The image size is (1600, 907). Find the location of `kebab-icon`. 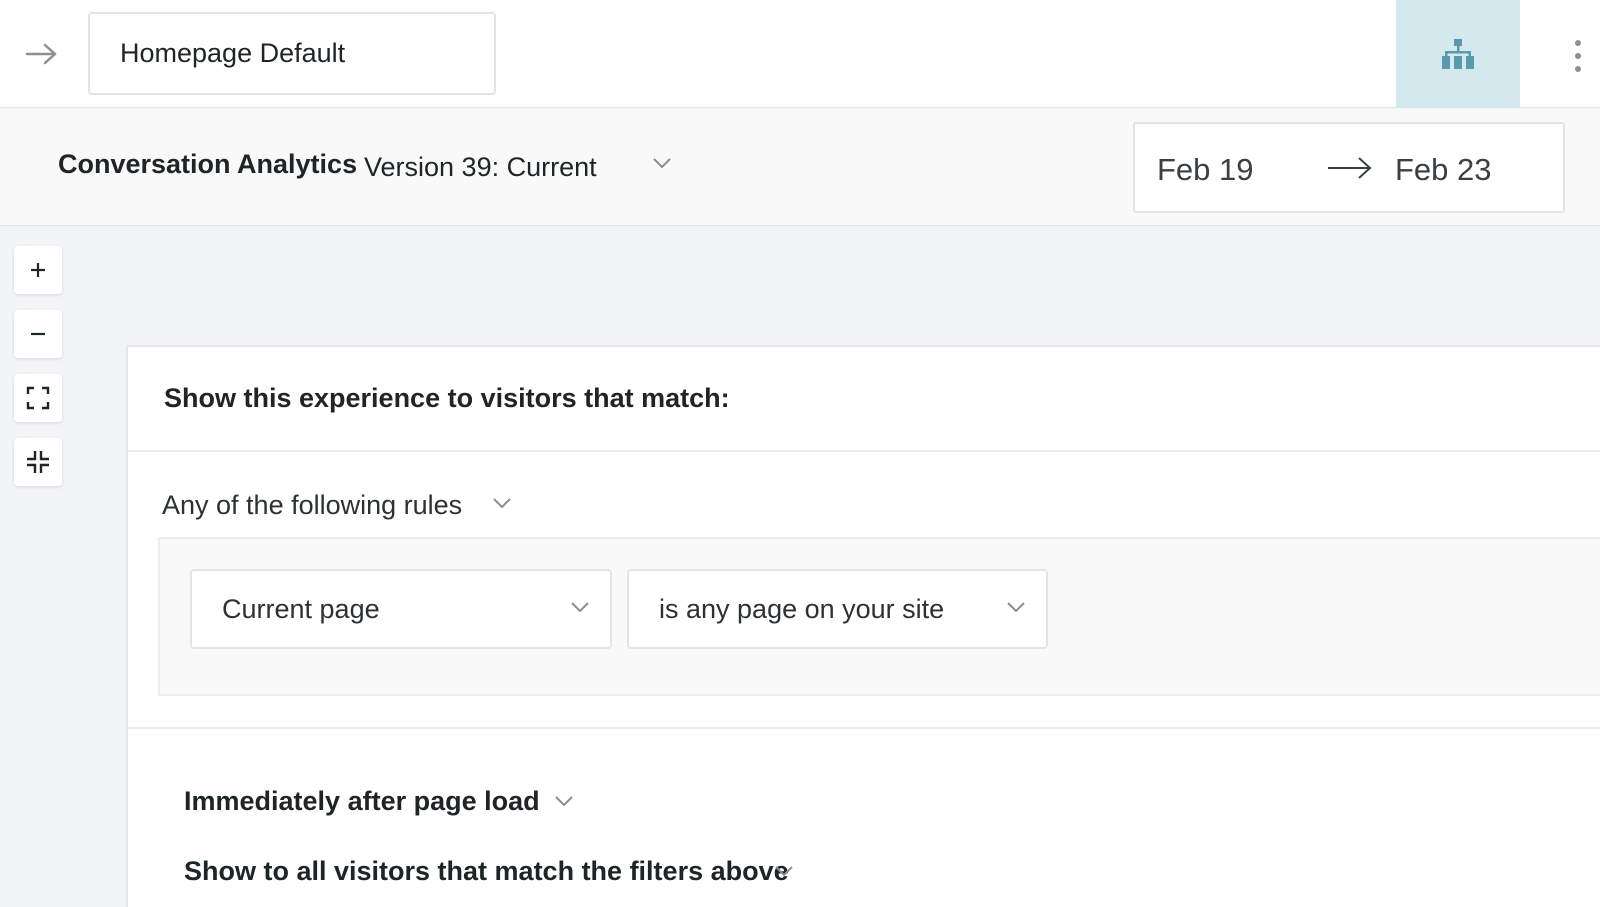

kebab-icon is located at coordinates (1578, 56).